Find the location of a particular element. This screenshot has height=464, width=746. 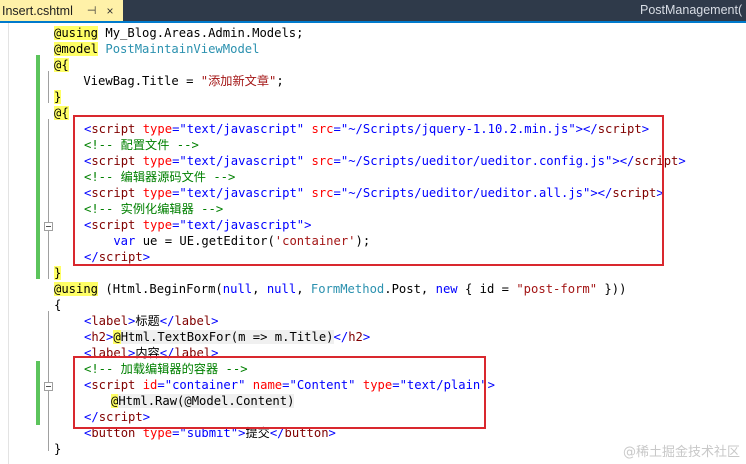

code-line: @model PostMaintainViewModel is located at coordinates (157, 49).